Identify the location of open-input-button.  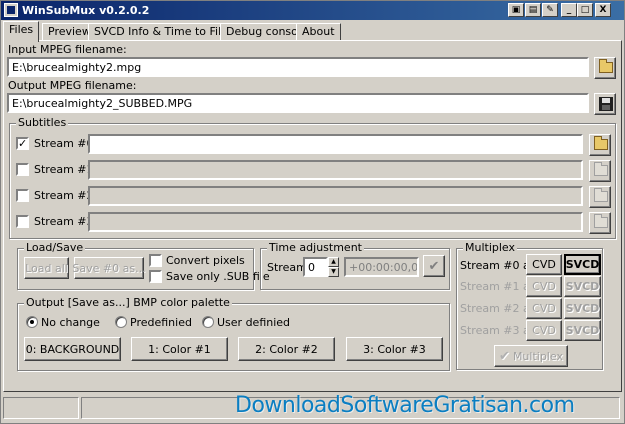
(605, 68).